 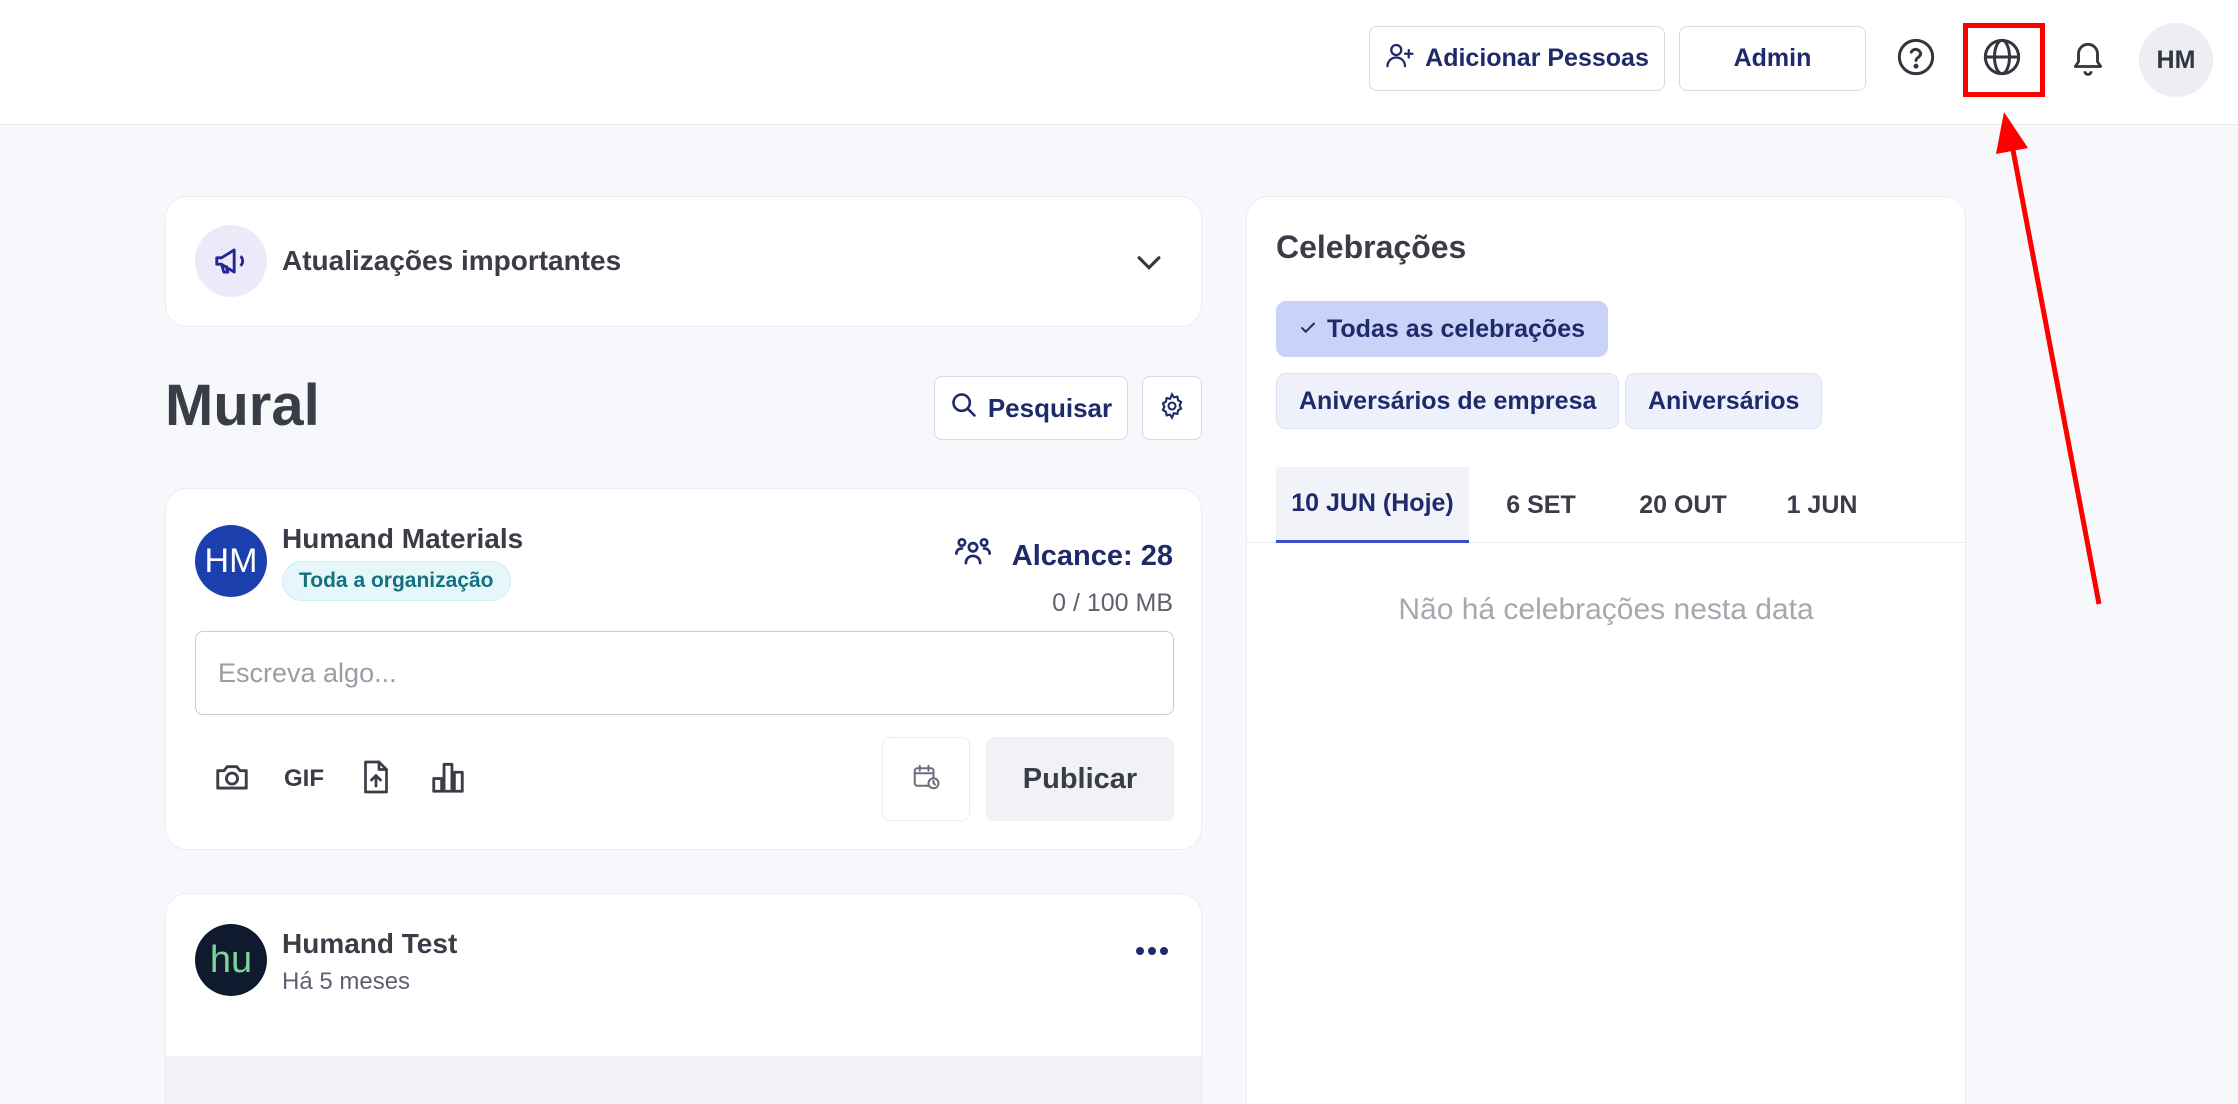 I want to click on megaphone-icon, so click(x=231, y=261).